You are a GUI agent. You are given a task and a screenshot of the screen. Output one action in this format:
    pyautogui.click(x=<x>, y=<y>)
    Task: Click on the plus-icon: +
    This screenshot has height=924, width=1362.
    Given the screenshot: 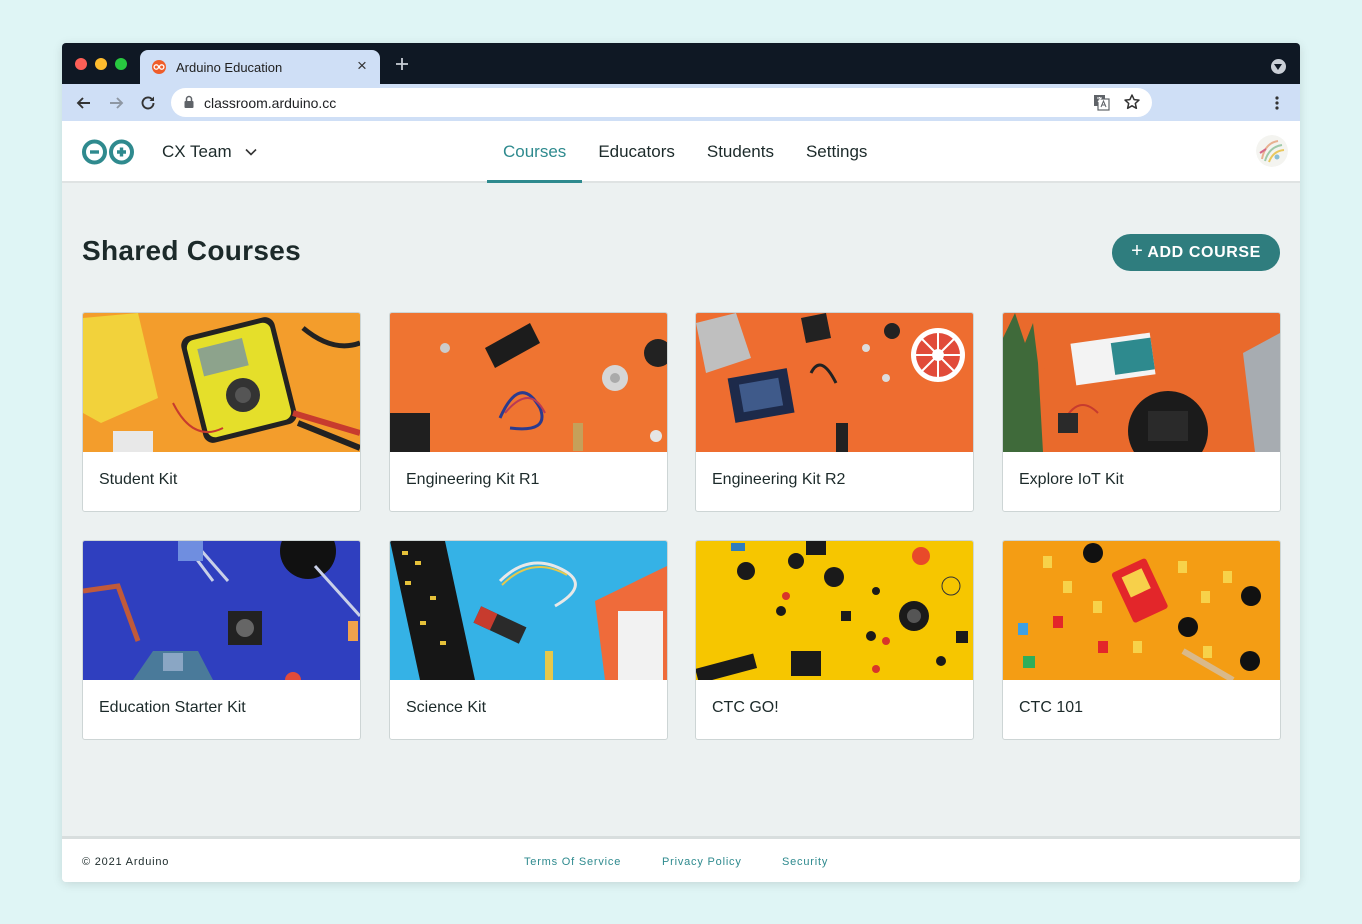 What is the action you would take?
    pyautogui.click(x=1137, y=251)
    